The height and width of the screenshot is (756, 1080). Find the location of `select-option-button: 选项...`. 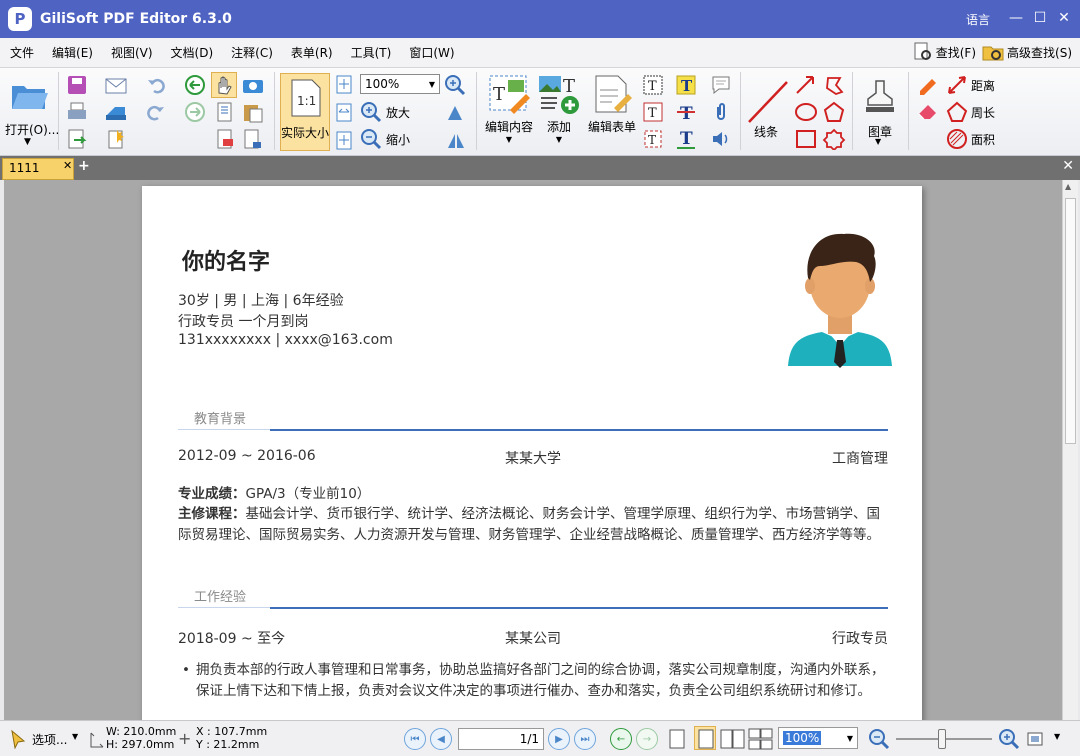

select-option-button: 选项... is located at coordinates (49, 739).